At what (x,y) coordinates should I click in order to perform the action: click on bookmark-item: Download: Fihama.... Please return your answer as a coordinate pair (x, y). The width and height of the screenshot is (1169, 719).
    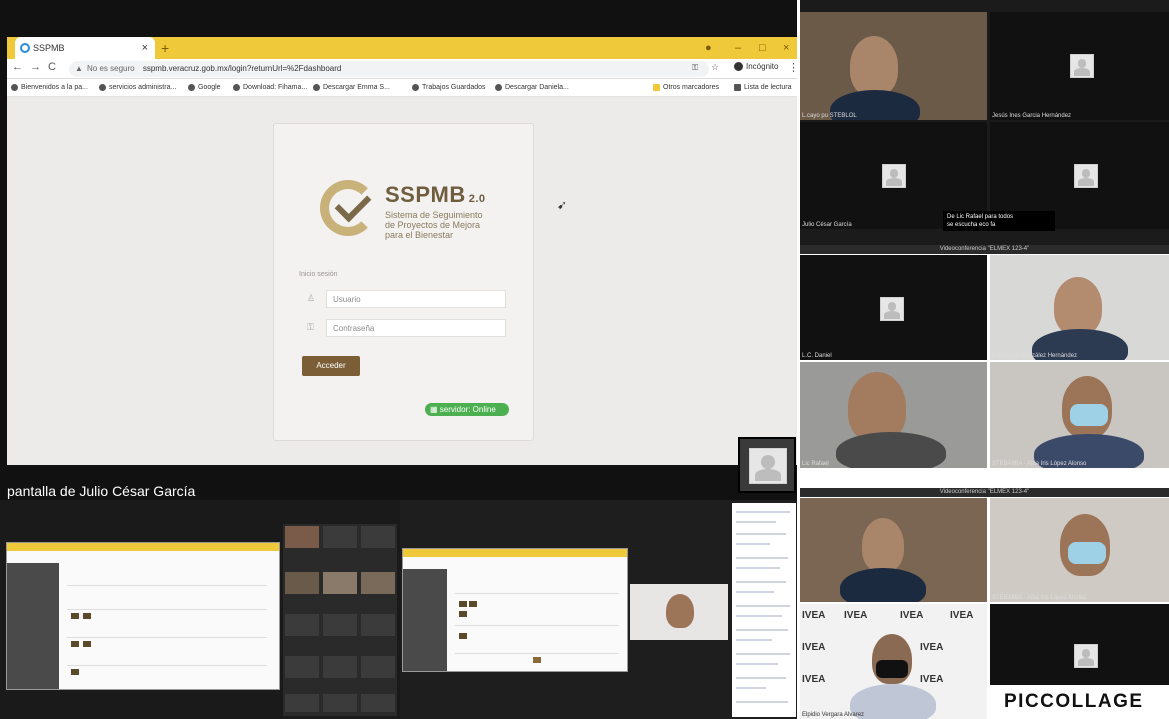
    Looking at the image, I should click on (270, 88).